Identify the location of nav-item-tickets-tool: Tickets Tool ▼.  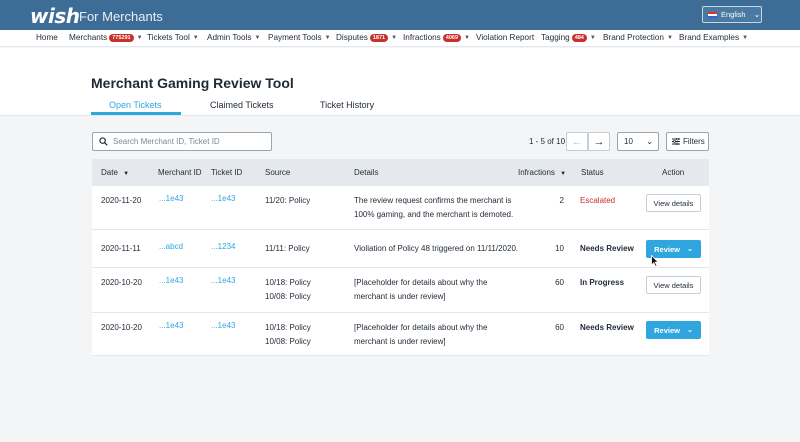
(173, 37).